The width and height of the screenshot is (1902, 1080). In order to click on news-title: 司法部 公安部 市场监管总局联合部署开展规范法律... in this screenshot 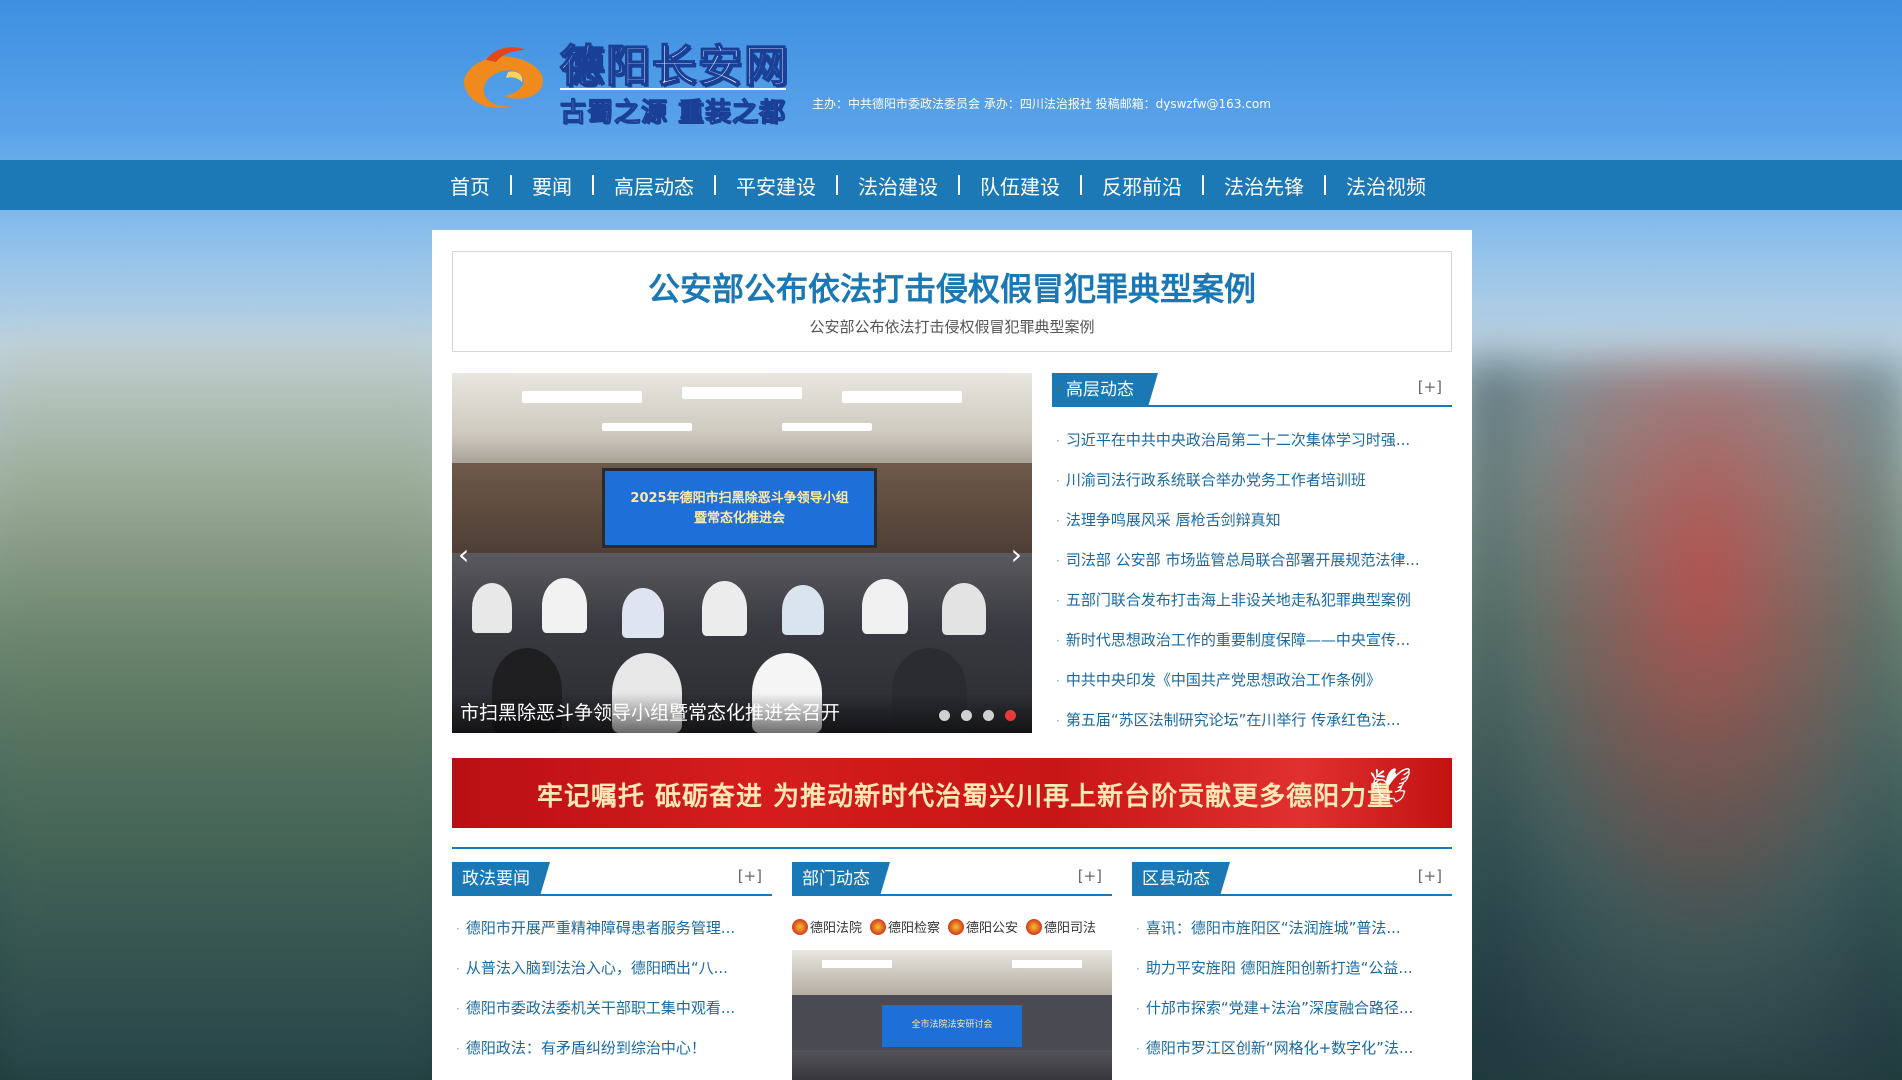, I will do `click(1242, 560)`.